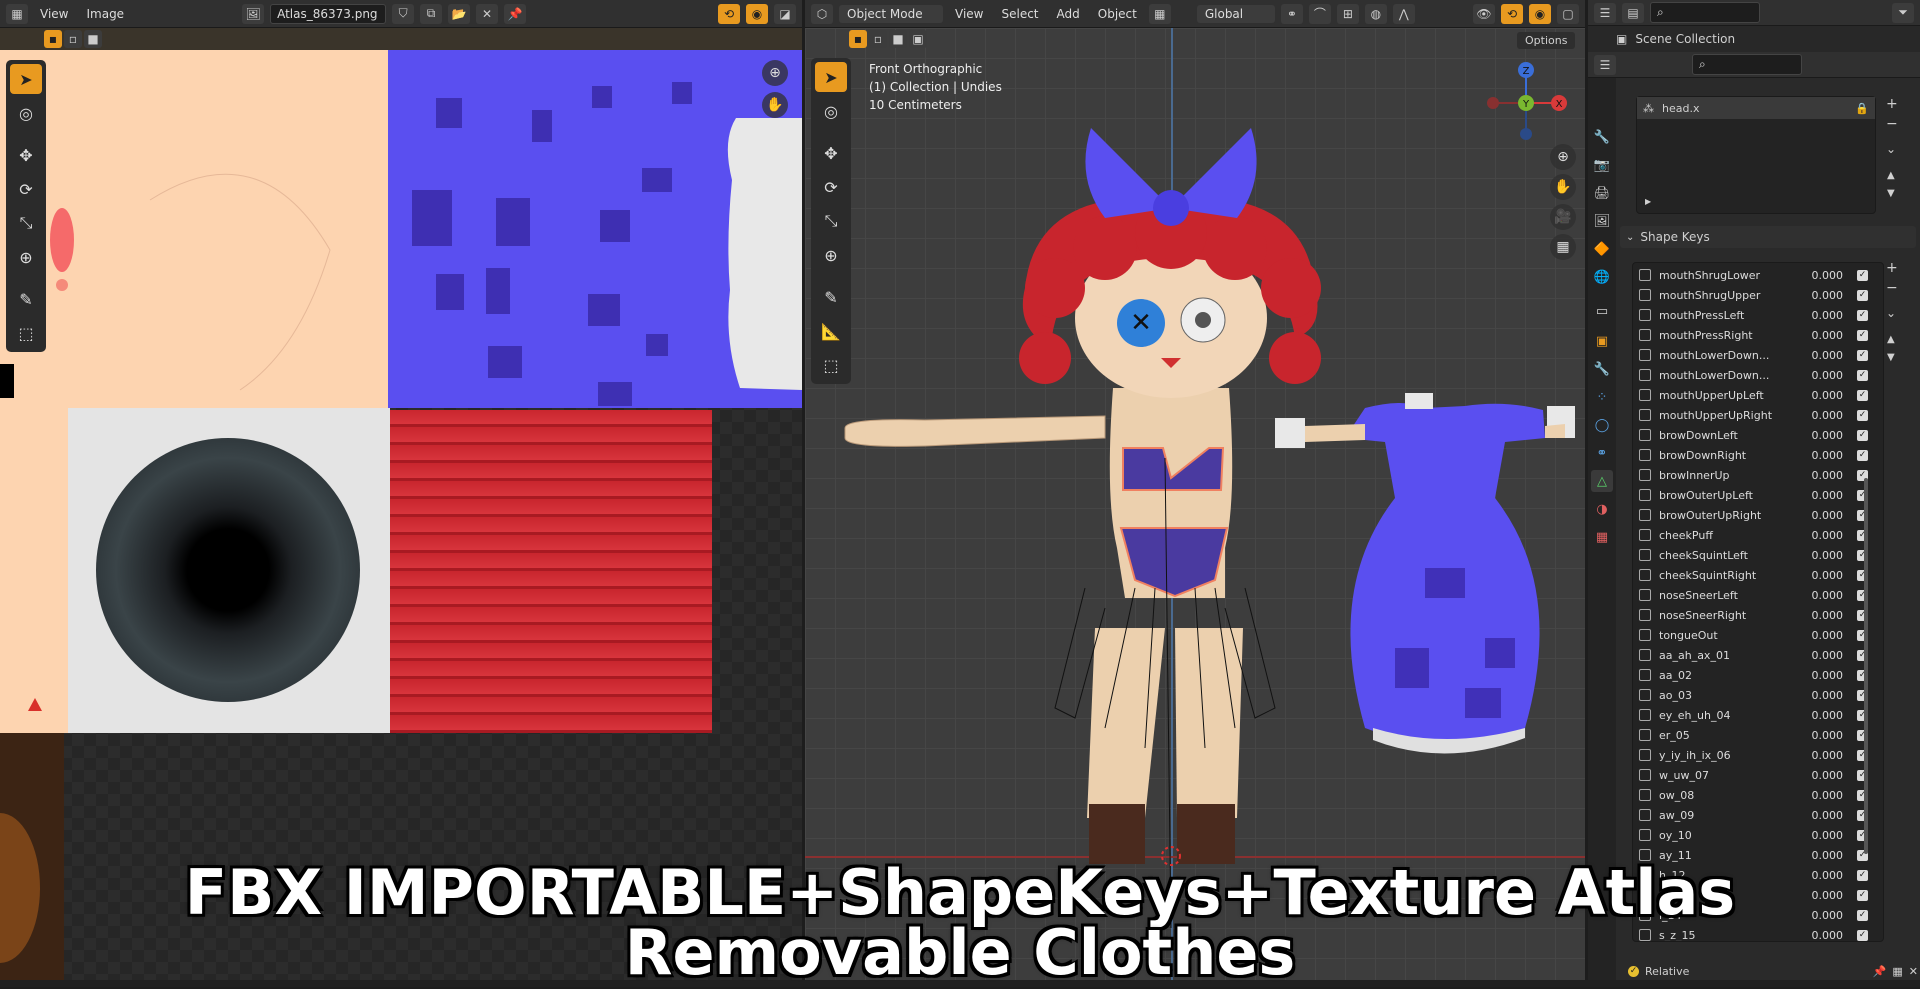  What do you see at coordinates (1758, 575) in the screenshot?
I see `shape-key-row: cheekSquintRight 0.000 ✓` at bounding box center [1758, 575].